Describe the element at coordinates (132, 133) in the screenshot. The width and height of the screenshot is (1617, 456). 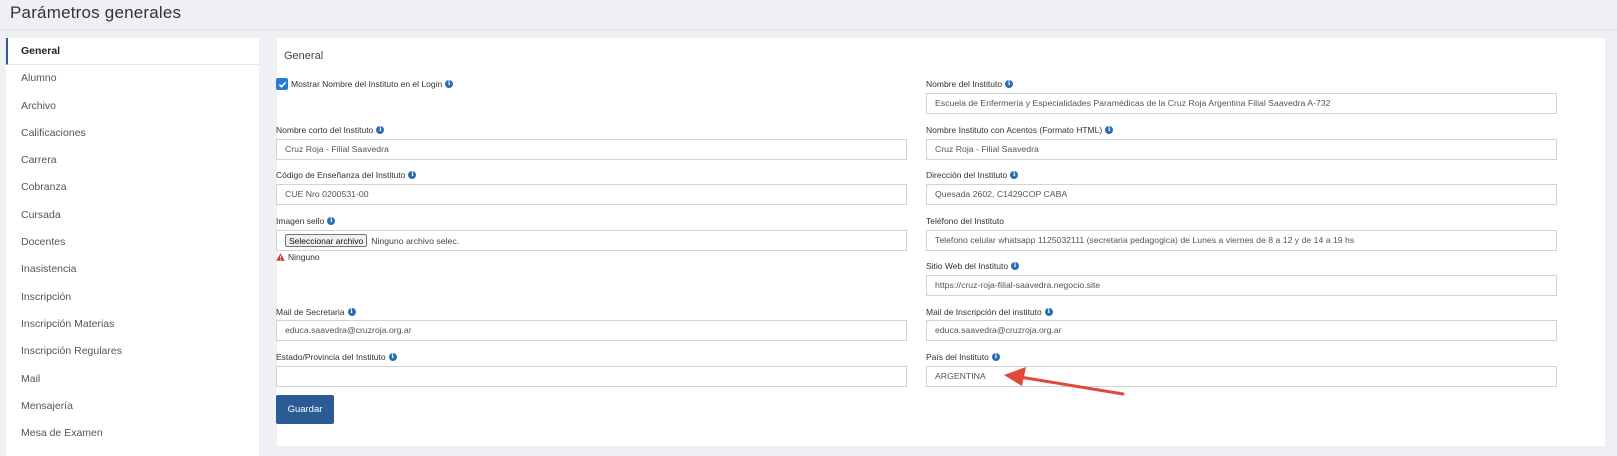
I see `sidebar-item-calificaciones: Calificaciones` at that location.